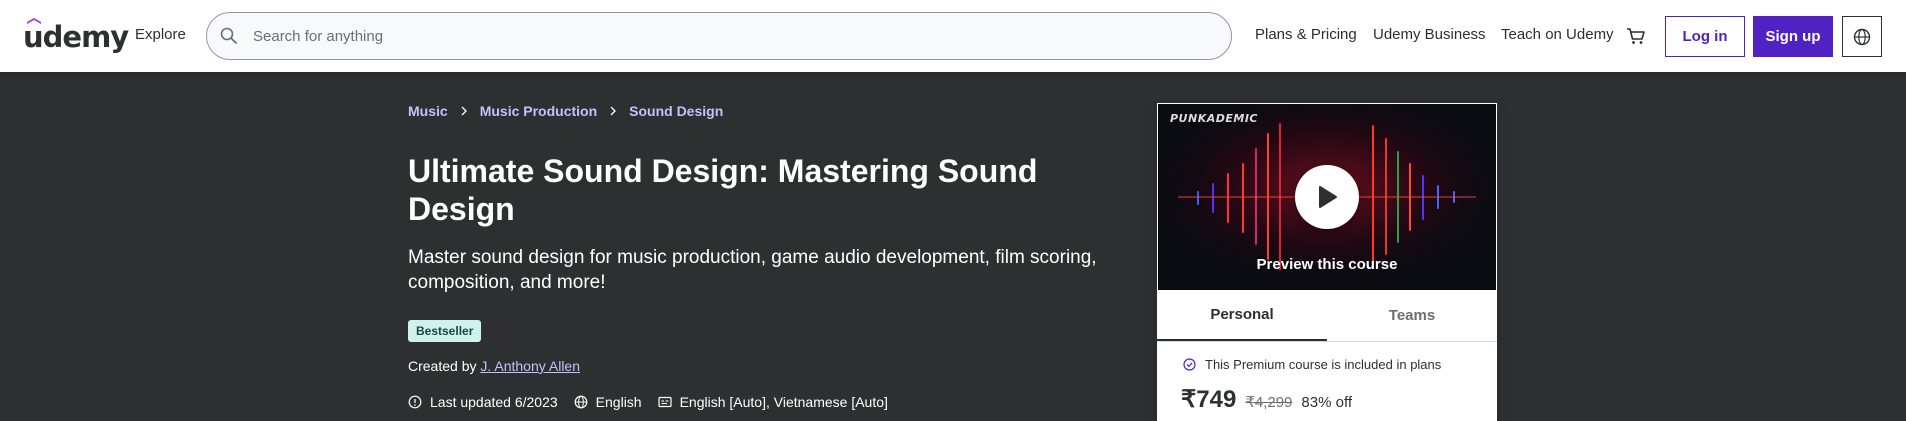 Image resolution: width=1906 pixels, height=421 pixels. Describe the element at coordinates (1793, 36) in the screenshot. I see `signup-button: Sign up` at that location.